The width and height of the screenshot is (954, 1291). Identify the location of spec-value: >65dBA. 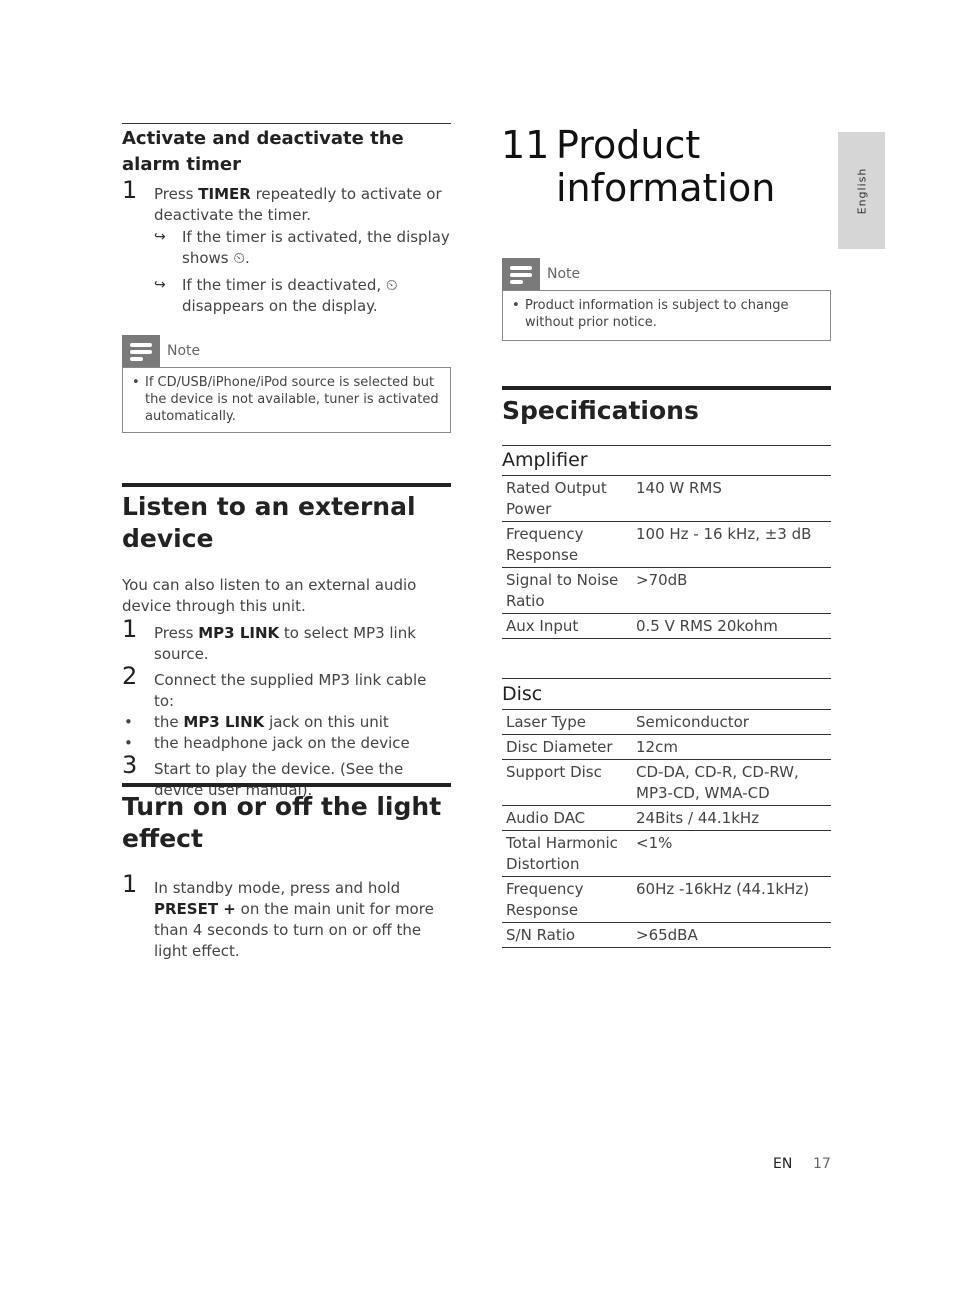
(731, 935).